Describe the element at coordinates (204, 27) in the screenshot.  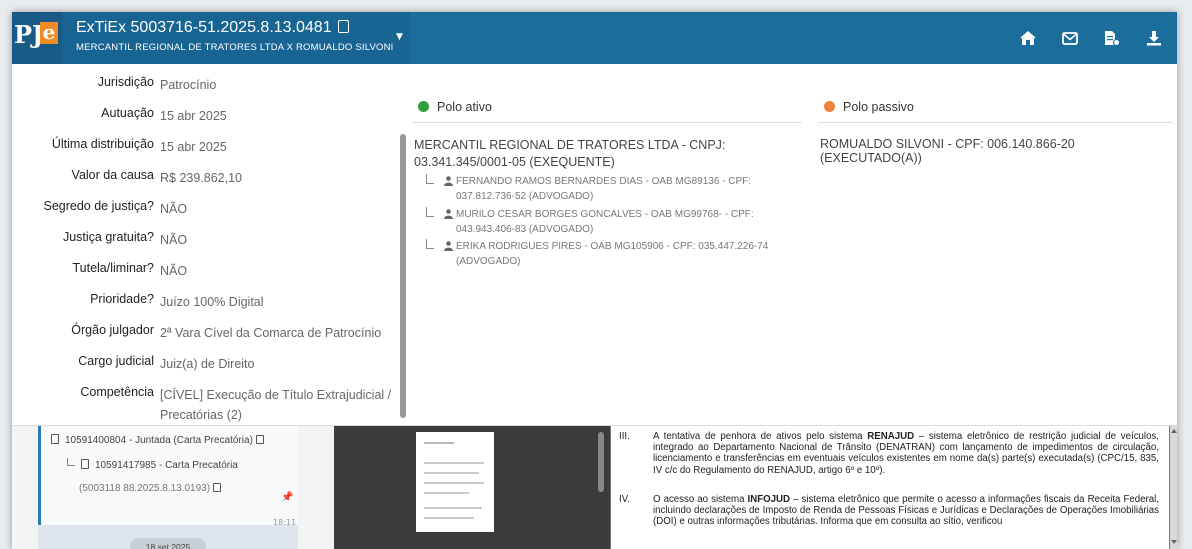
I see `process-number-text: ExTiEx 5003716-51.2025.8.13.0481` at that location.